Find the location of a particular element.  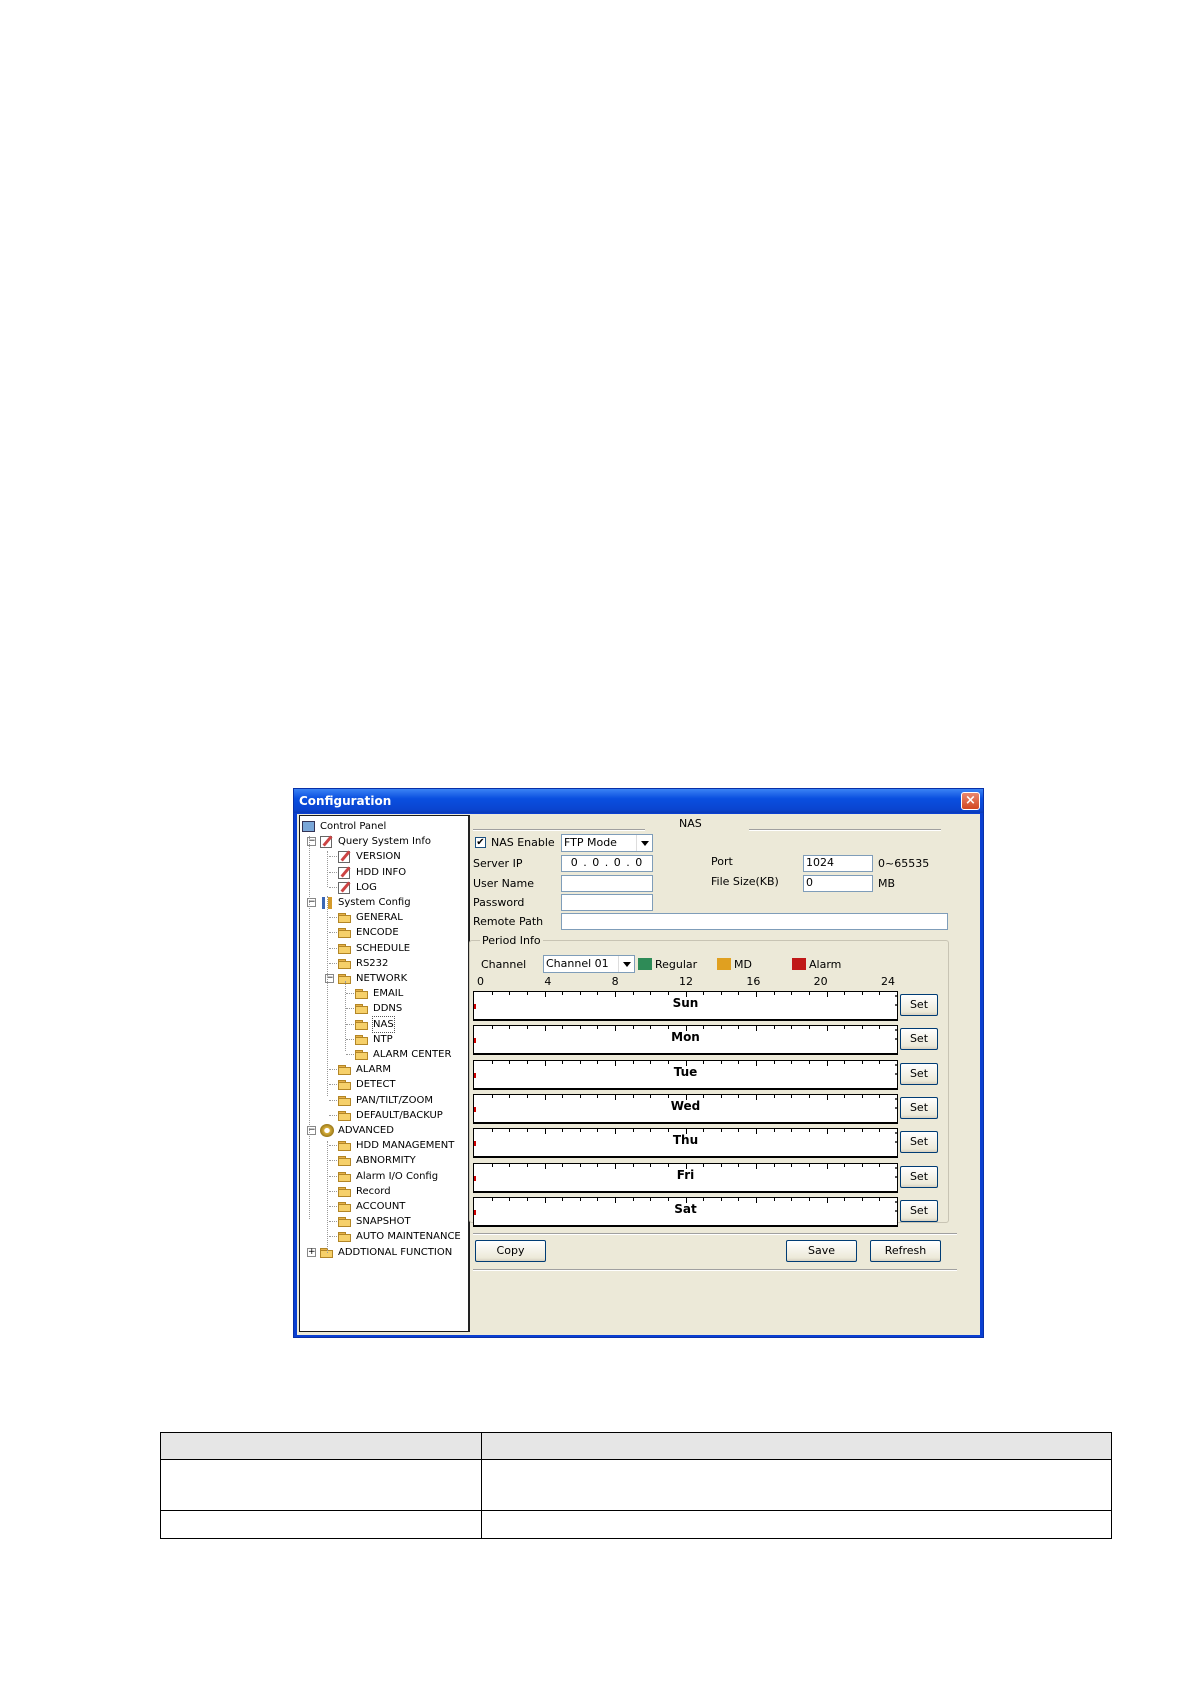

tree-item-hdd-info: HDD INFO is located at coordinates (383, 872).